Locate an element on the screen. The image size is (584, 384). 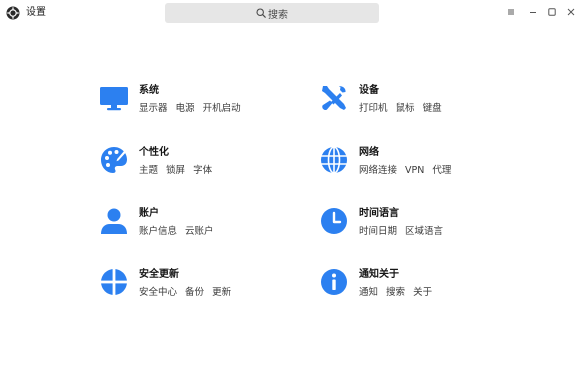
category-title: 通知关于 is located at coordinates (379, 274).